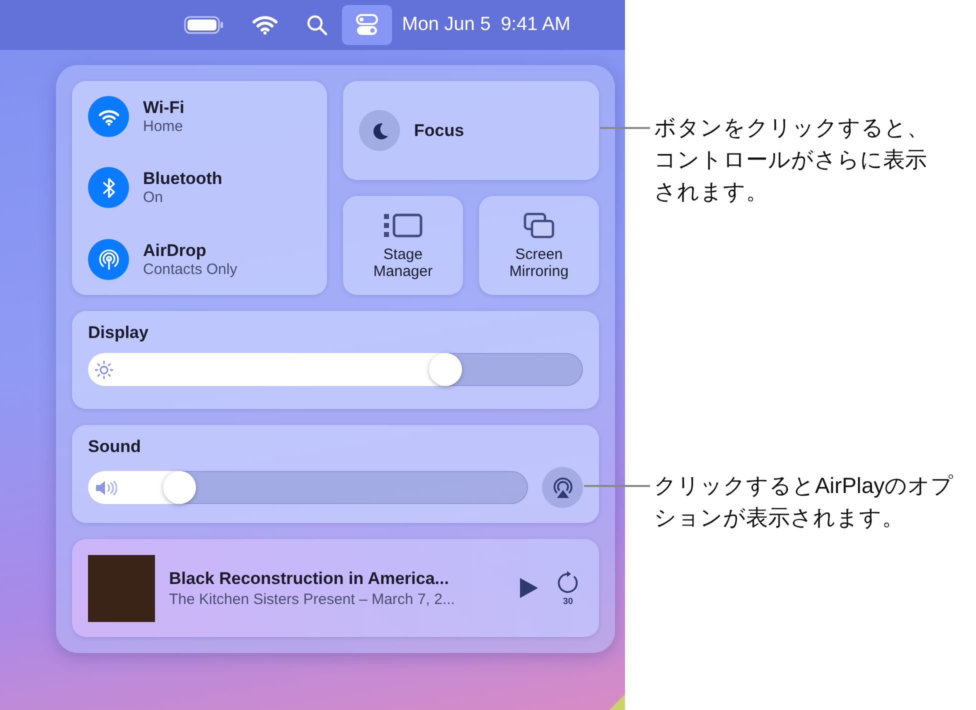 This screenshot has height=710, width=976. Describe the element at coordinates (317, 25) in the screenshot. I see `search-icon` at that location.